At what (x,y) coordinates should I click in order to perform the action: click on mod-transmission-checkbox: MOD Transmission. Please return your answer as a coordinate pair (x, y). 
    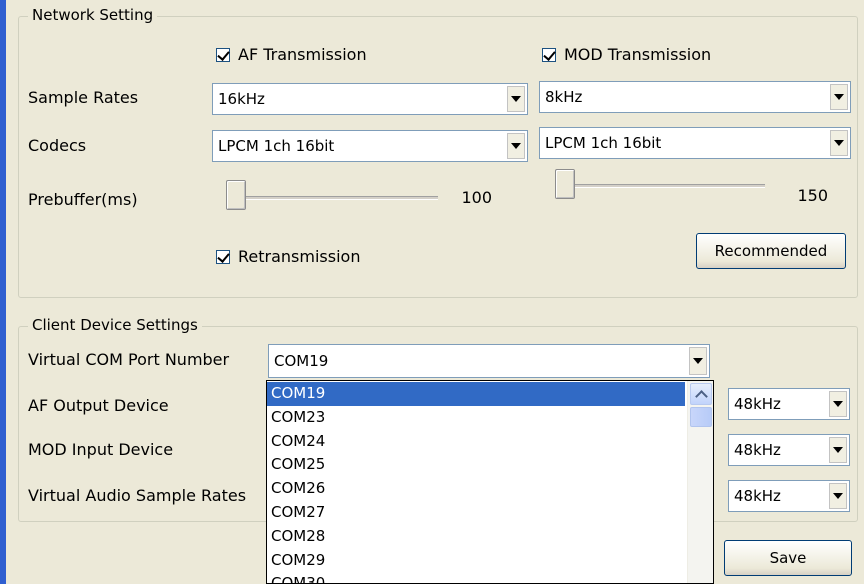
    Looking at the image, I should click on (626, 54).